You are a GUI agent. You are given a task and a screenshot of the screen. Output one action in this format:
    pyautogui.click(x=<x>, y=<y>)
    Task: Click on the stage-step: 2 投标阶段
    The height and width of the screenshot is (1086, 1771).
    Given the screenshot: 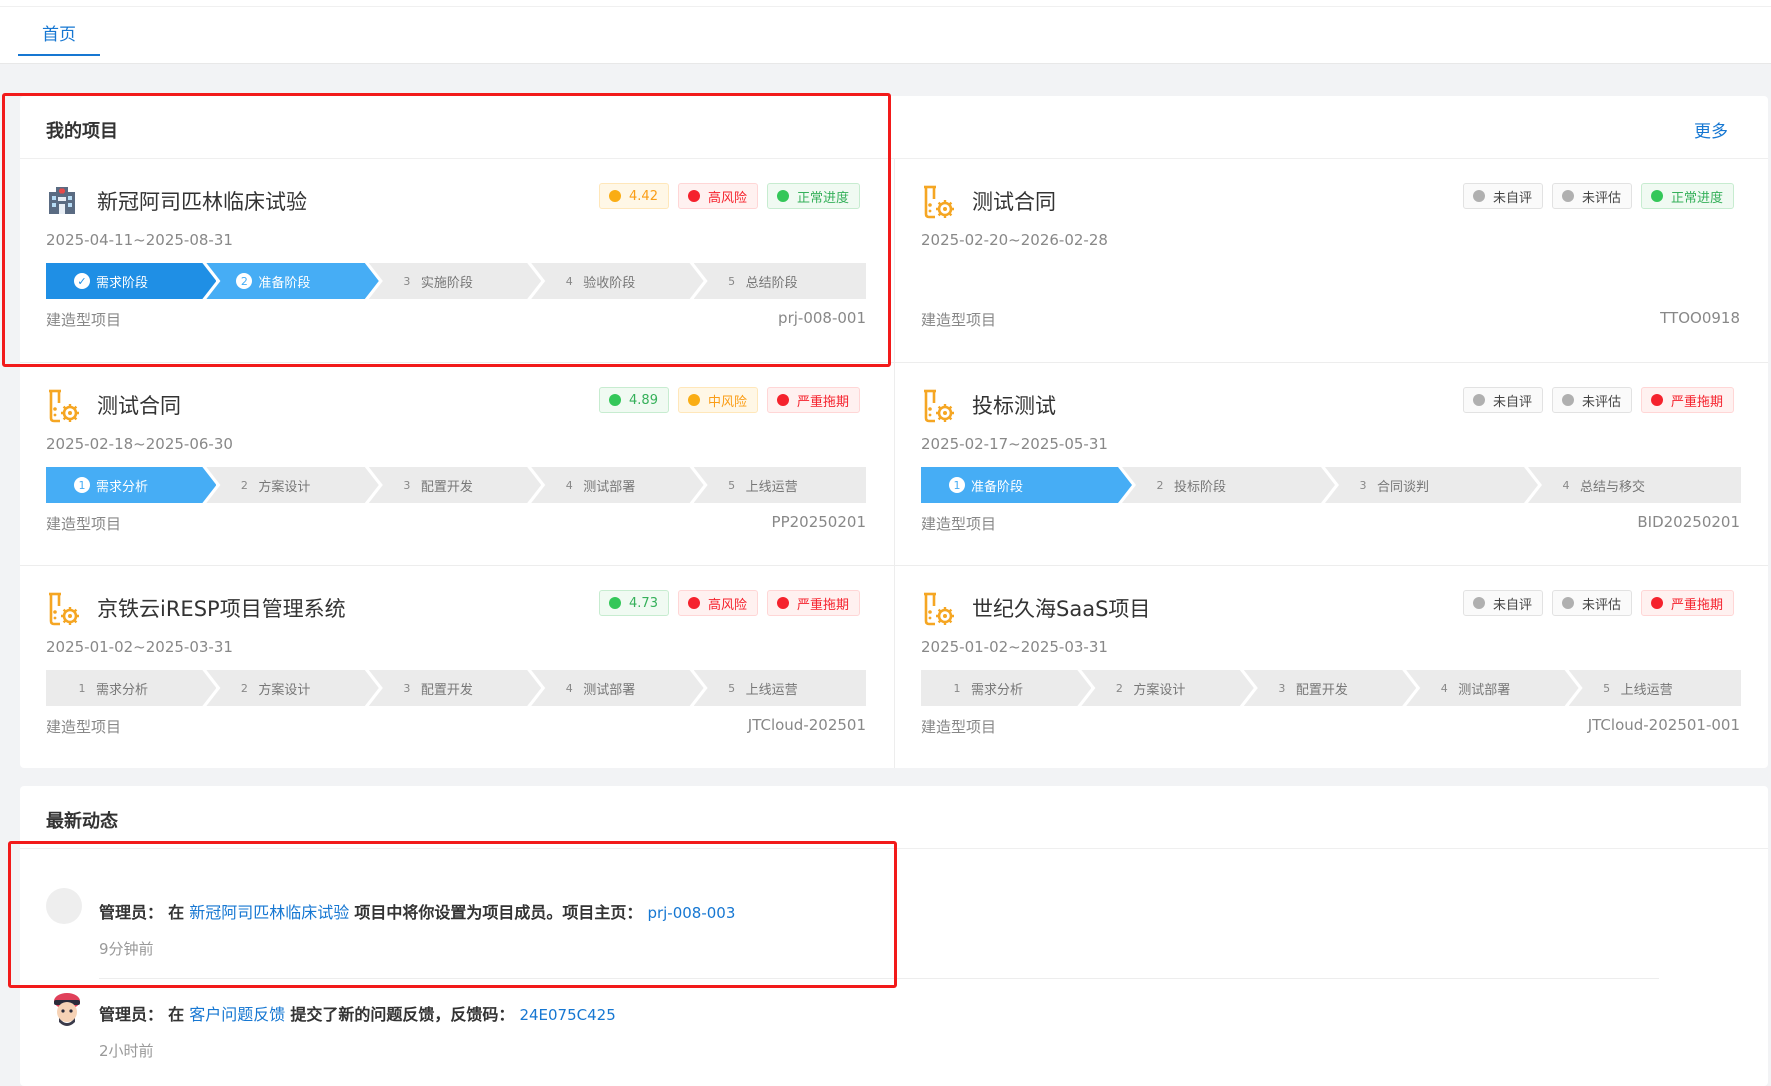 What is the action you would take?
    pyautogui.click(x=1228, y=485)
    